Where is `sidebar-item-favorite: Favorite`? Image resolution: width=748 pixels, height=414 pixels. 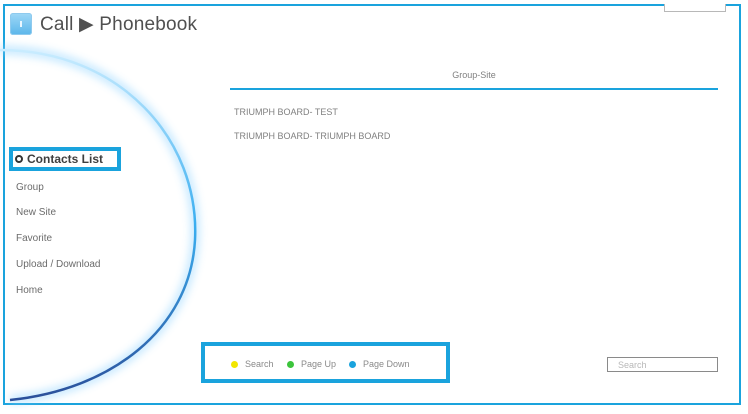
sidebar-item-favorite: Favorite is located at coordinates (34, 238).